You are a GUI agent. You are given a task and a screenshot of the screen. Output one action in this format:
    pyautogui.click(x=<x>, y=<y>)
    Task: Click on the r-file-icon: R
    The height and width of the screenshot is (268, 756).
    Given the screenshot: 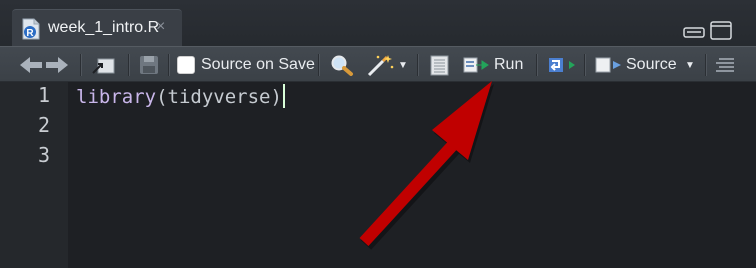 What is the action you would take?
    pyautogui.click(x=31, y=29)
    